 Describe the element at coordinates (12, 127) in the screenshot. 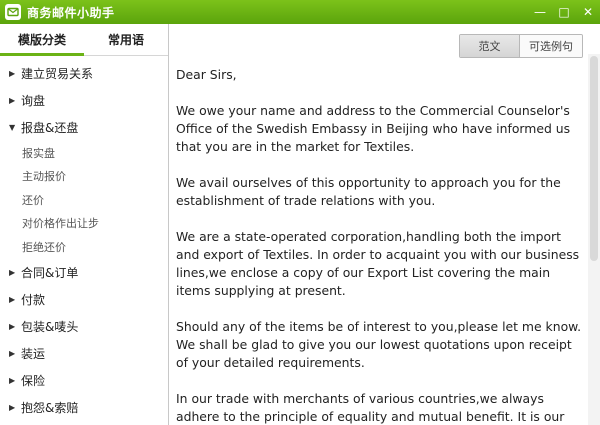

I see `caret-down-icon: ▼` at that location.